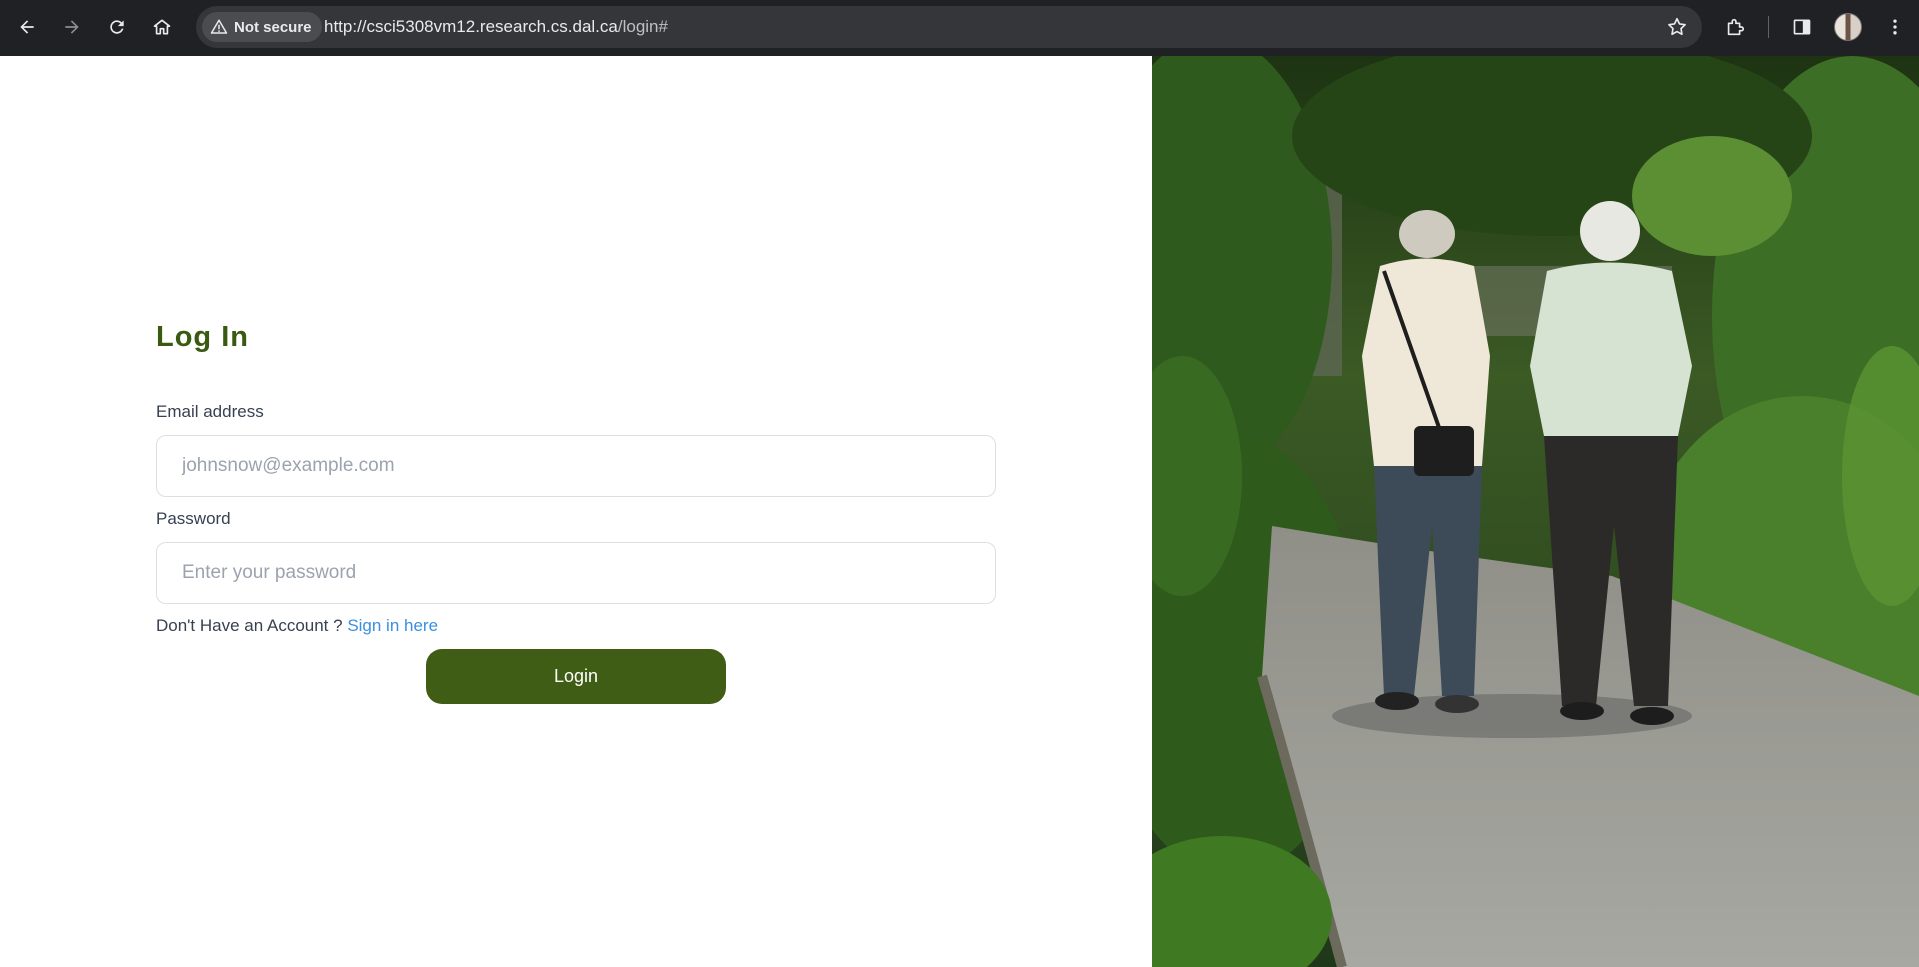  I want to click on url-path: /login#, so click(642, 26).